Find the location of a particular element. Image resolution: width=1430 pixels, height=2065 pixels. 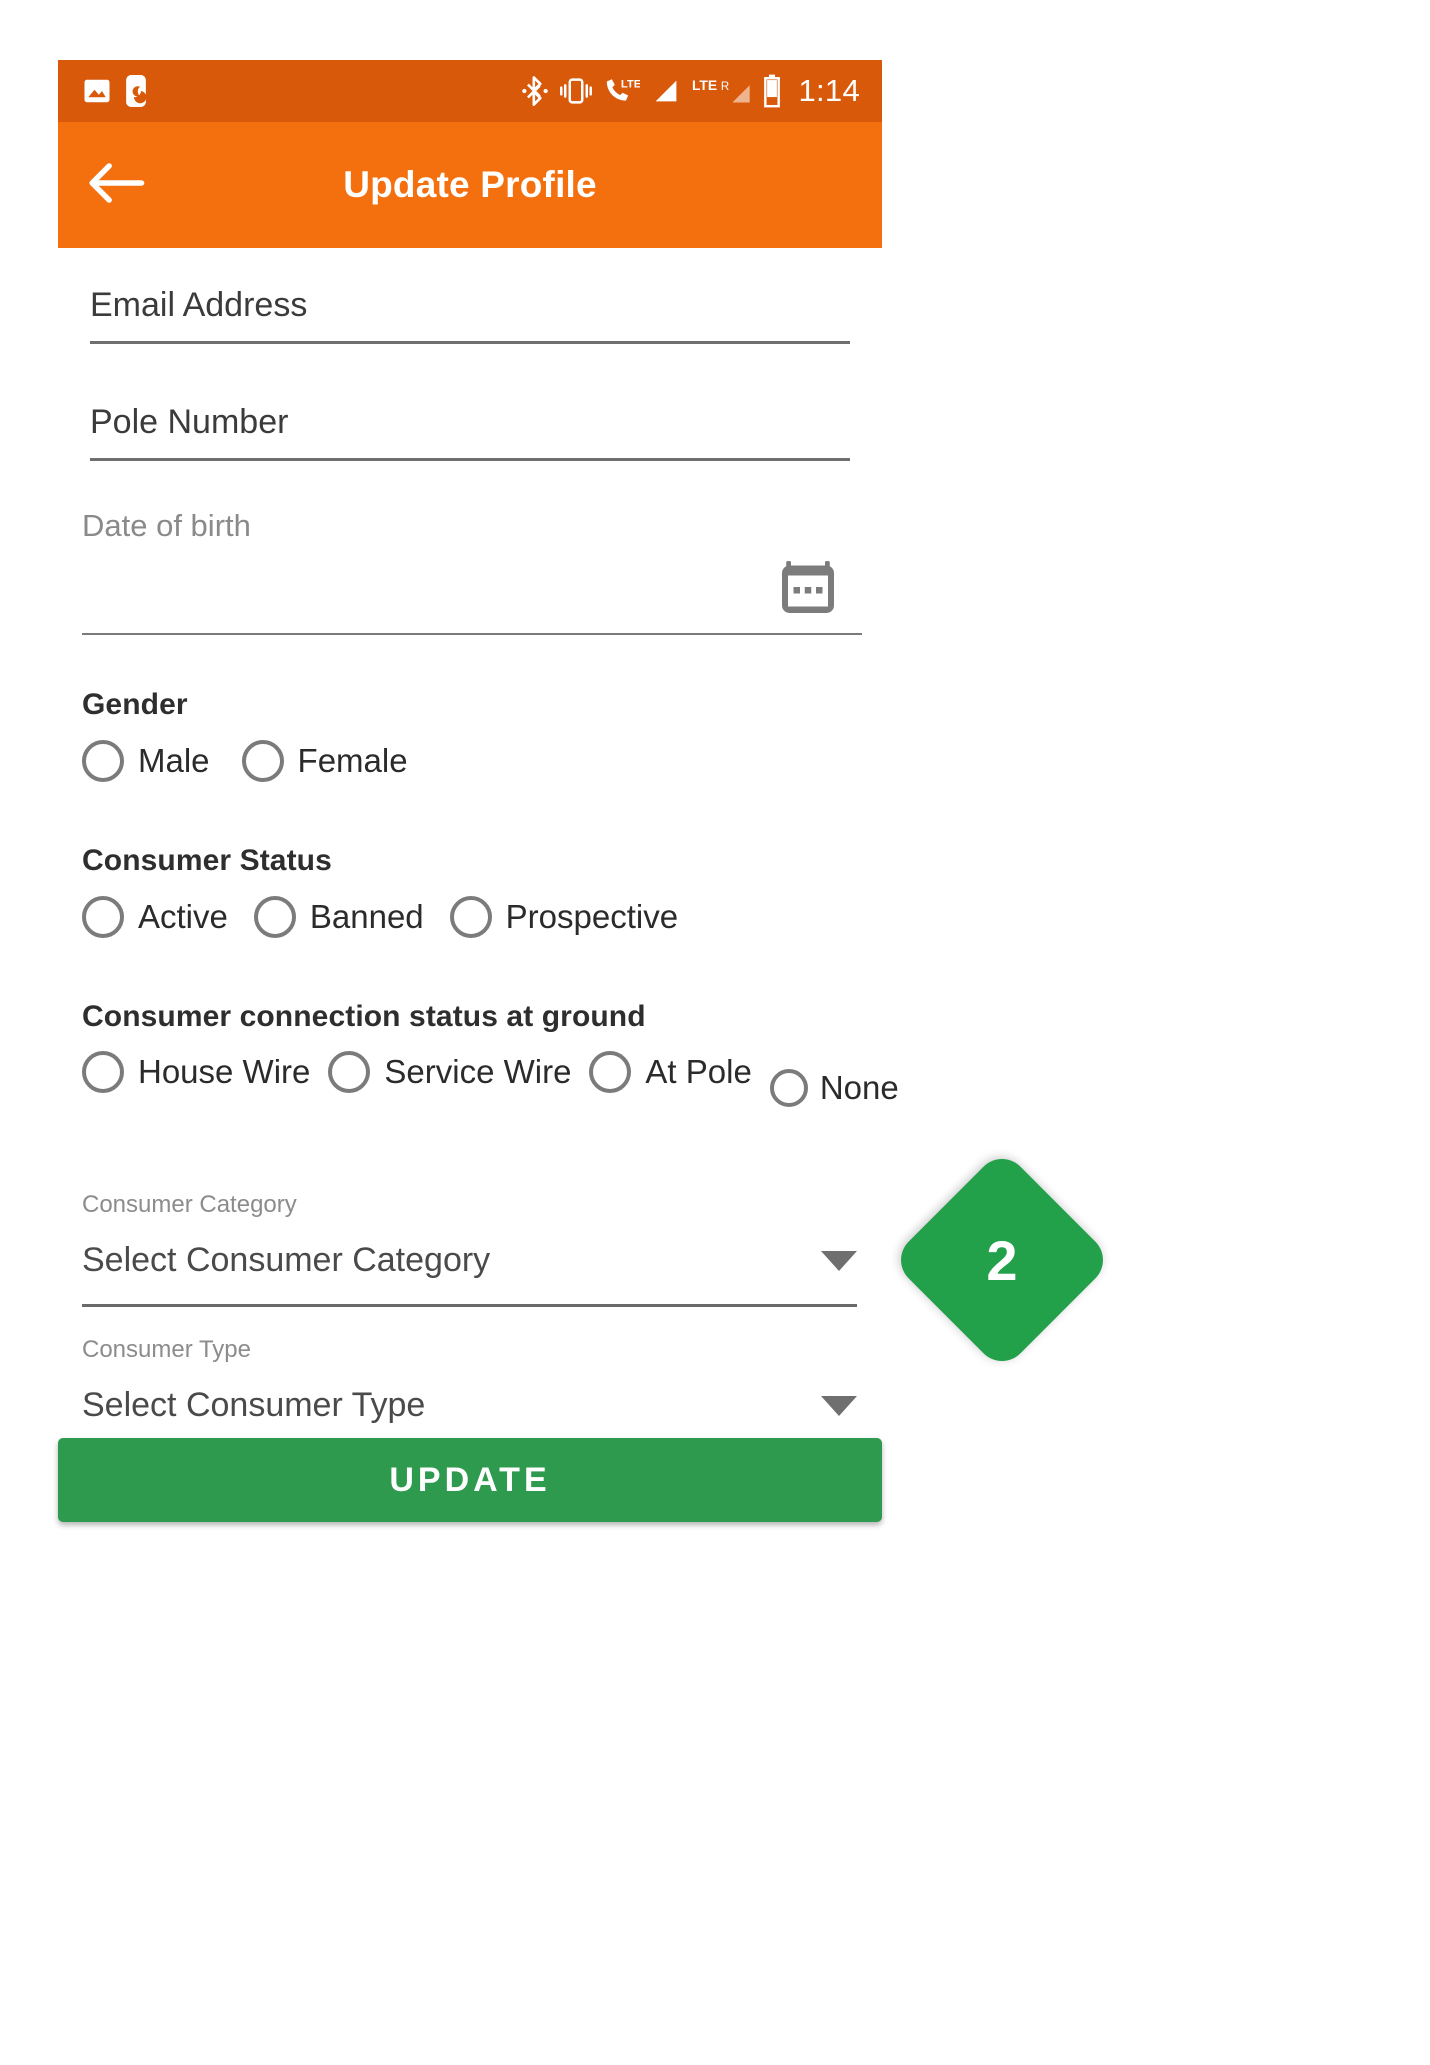

email-field-placeholder: Email Address is located at coordinates (199, 305).